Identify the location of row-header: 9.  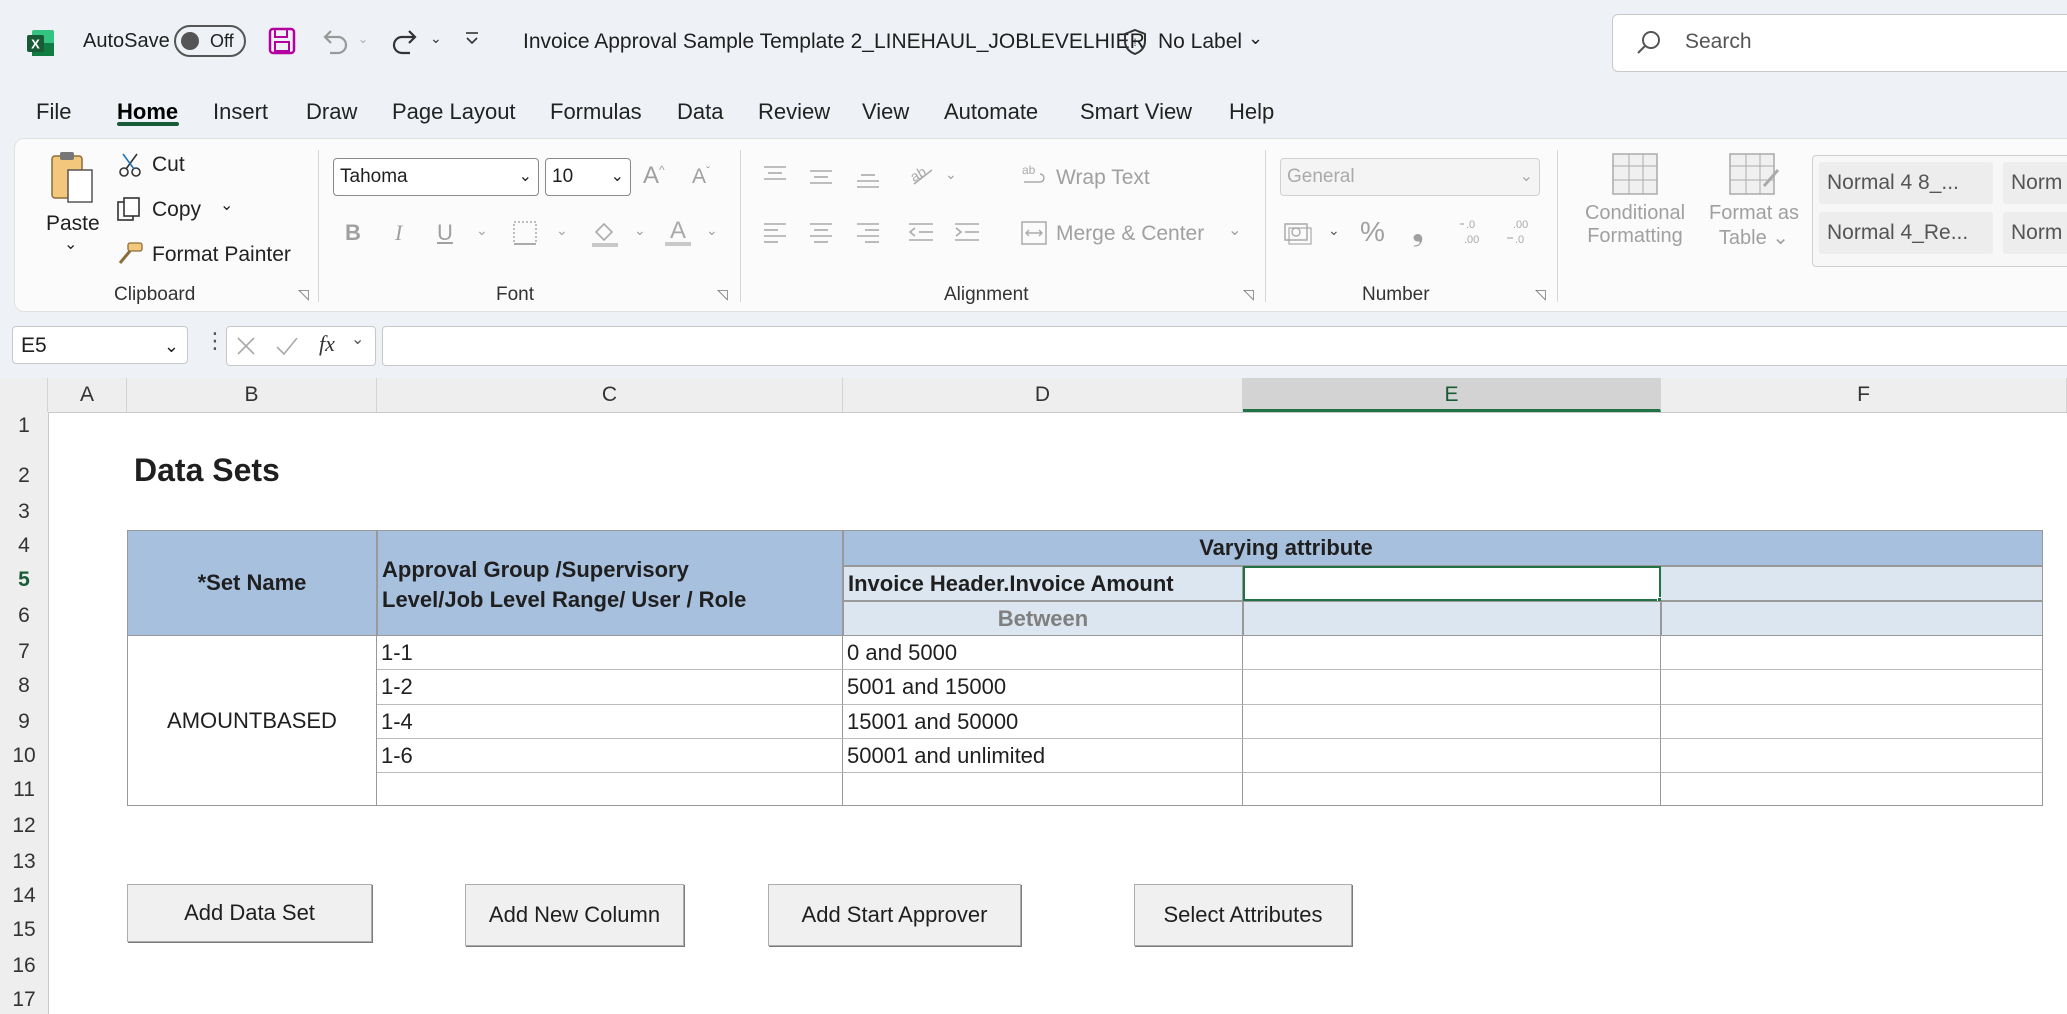
(24, 722).